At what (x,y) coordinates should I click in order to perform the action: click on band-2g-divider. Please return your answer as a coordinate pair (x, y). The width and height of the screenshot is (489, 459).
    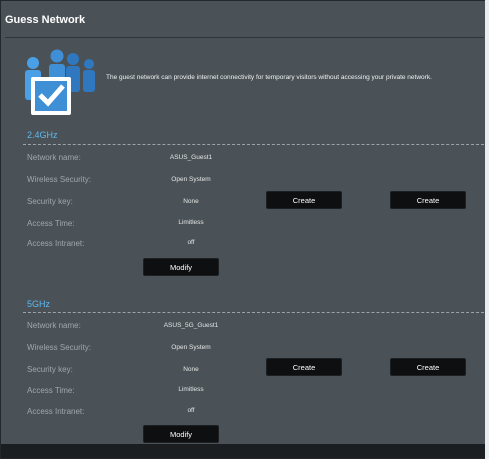
    Looking at the image, I should click on (253, 144).